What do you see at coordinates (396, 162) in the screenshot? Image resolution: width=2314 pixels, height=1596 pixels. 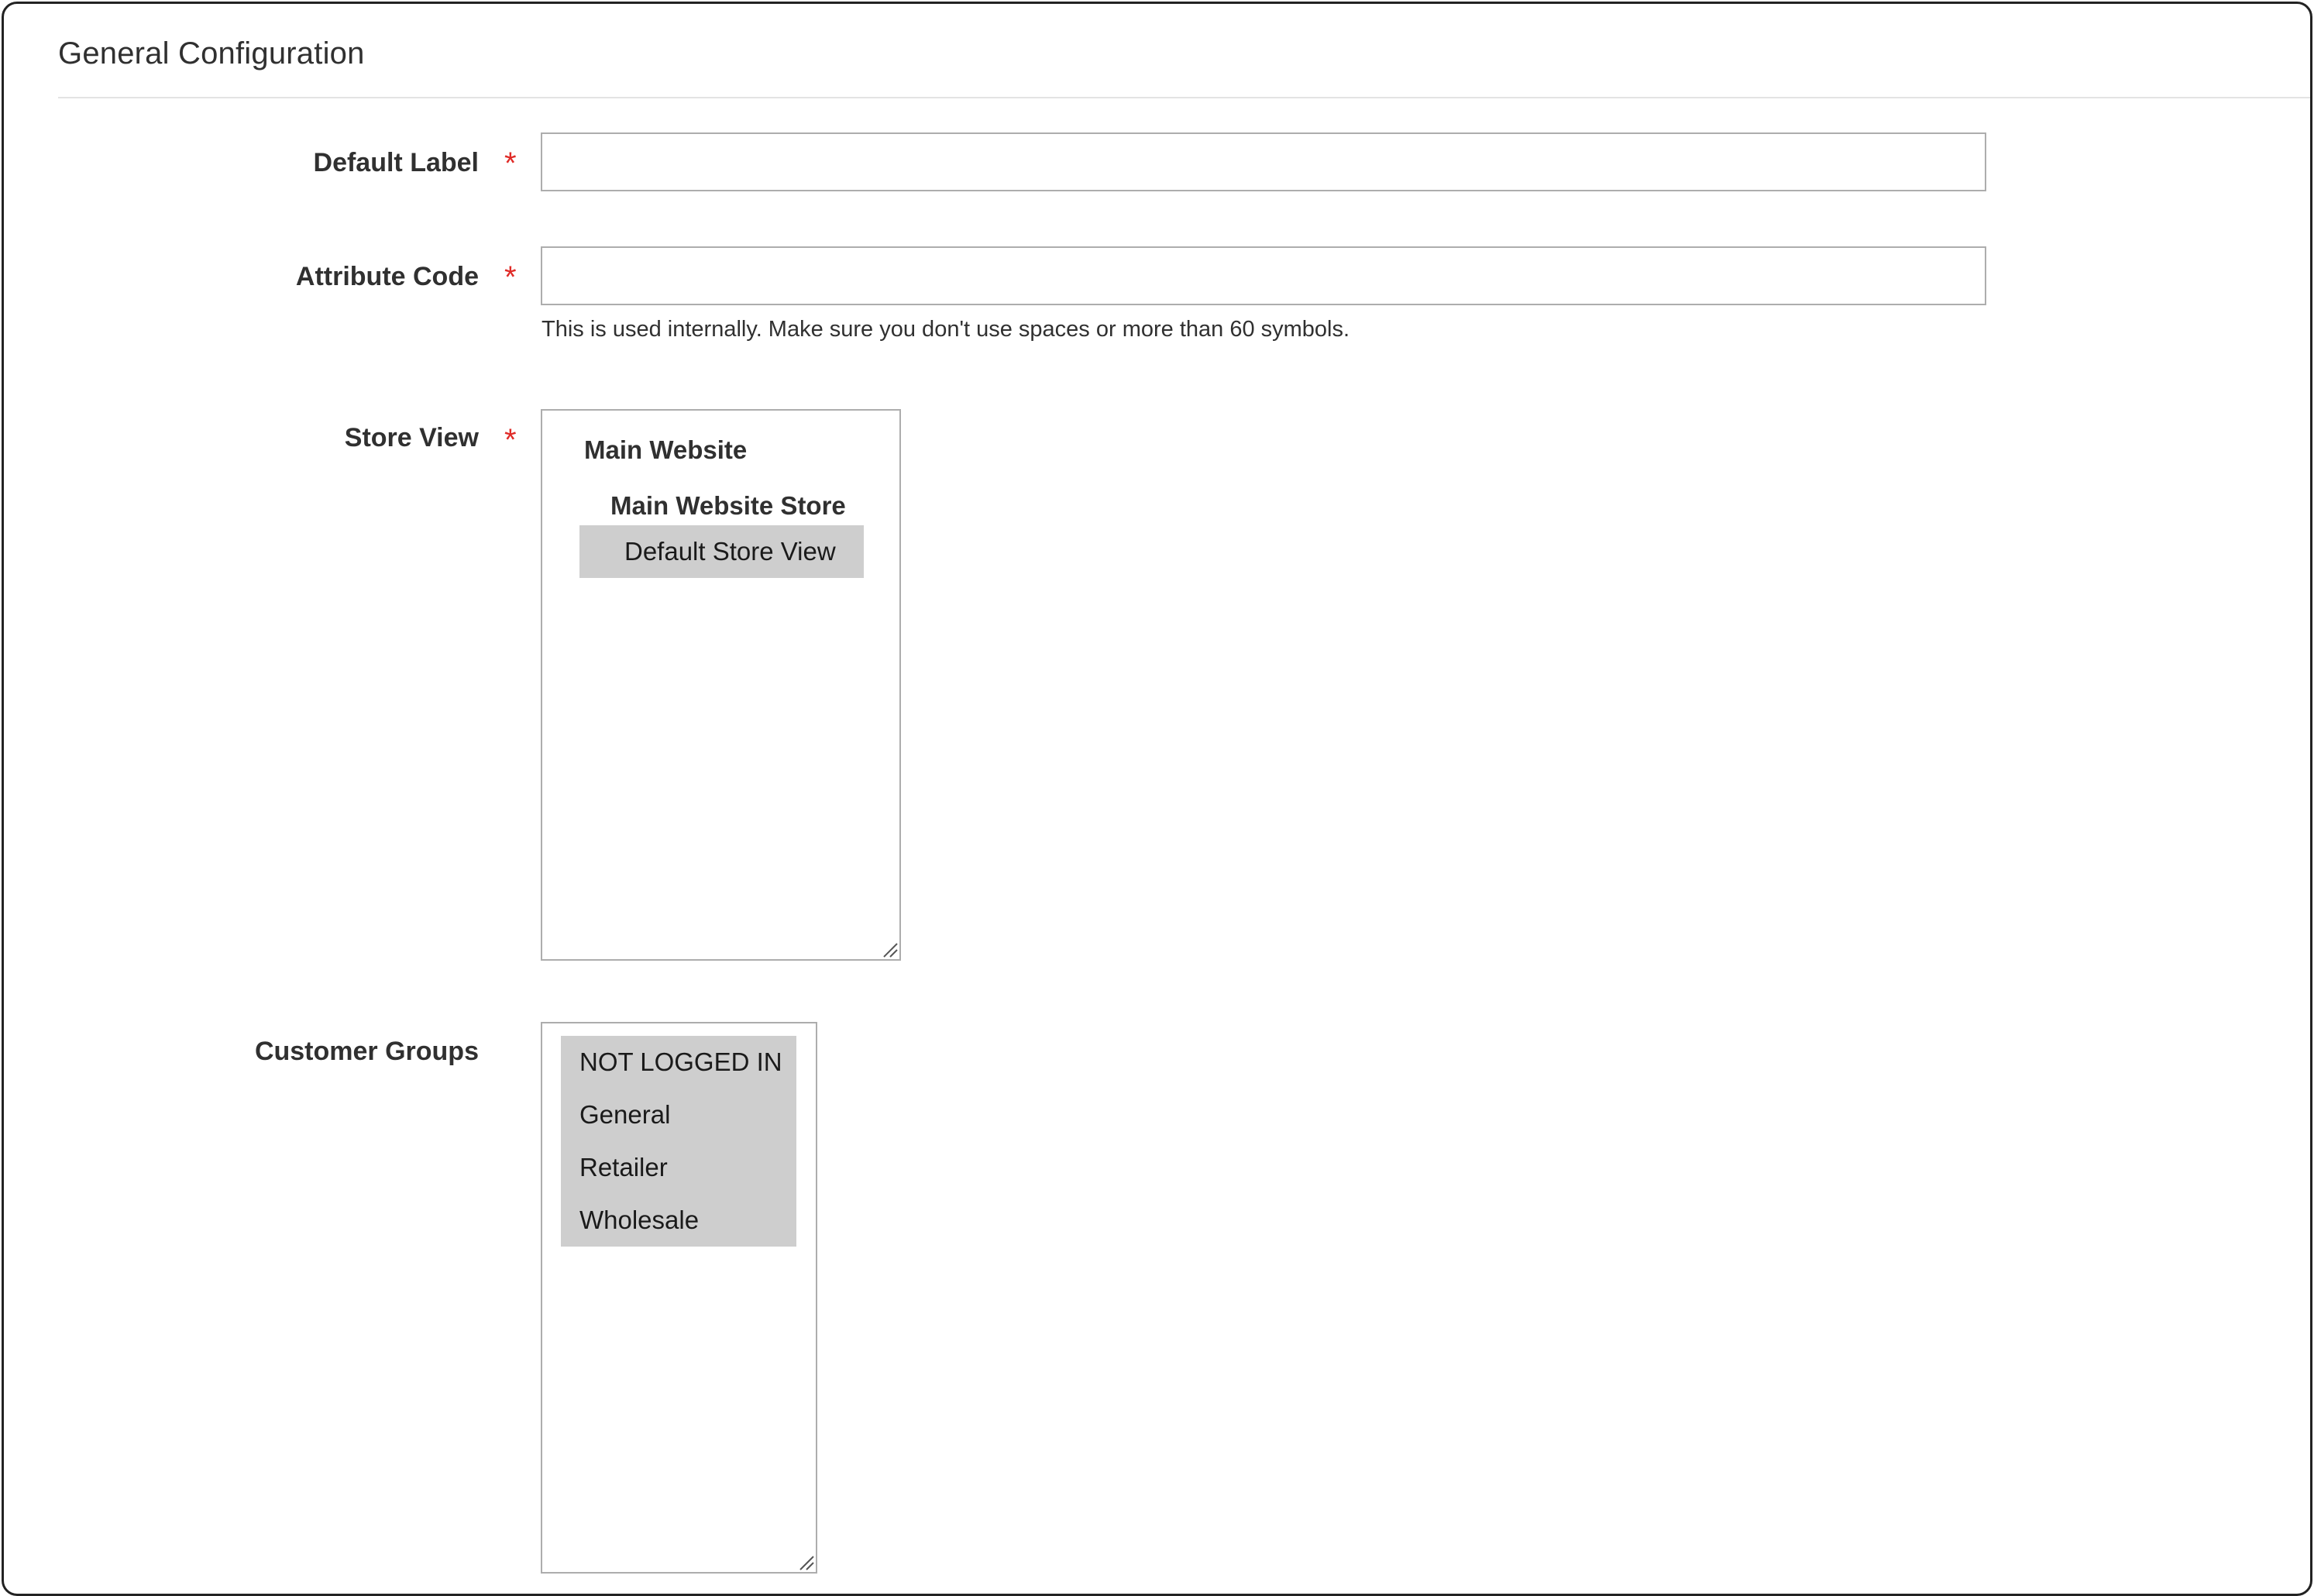 I see `default-label-label: Default Label` at bounding box center [396, 162].